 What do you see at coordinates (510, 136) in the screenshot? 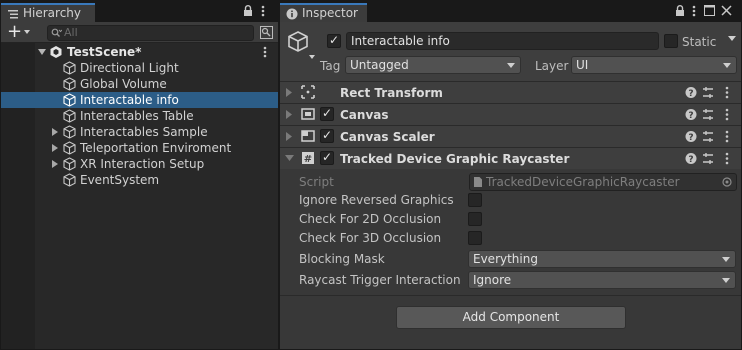
I see `component-canvas-scaler: Canvas Scaler ?` at bounding box center [510, 136].